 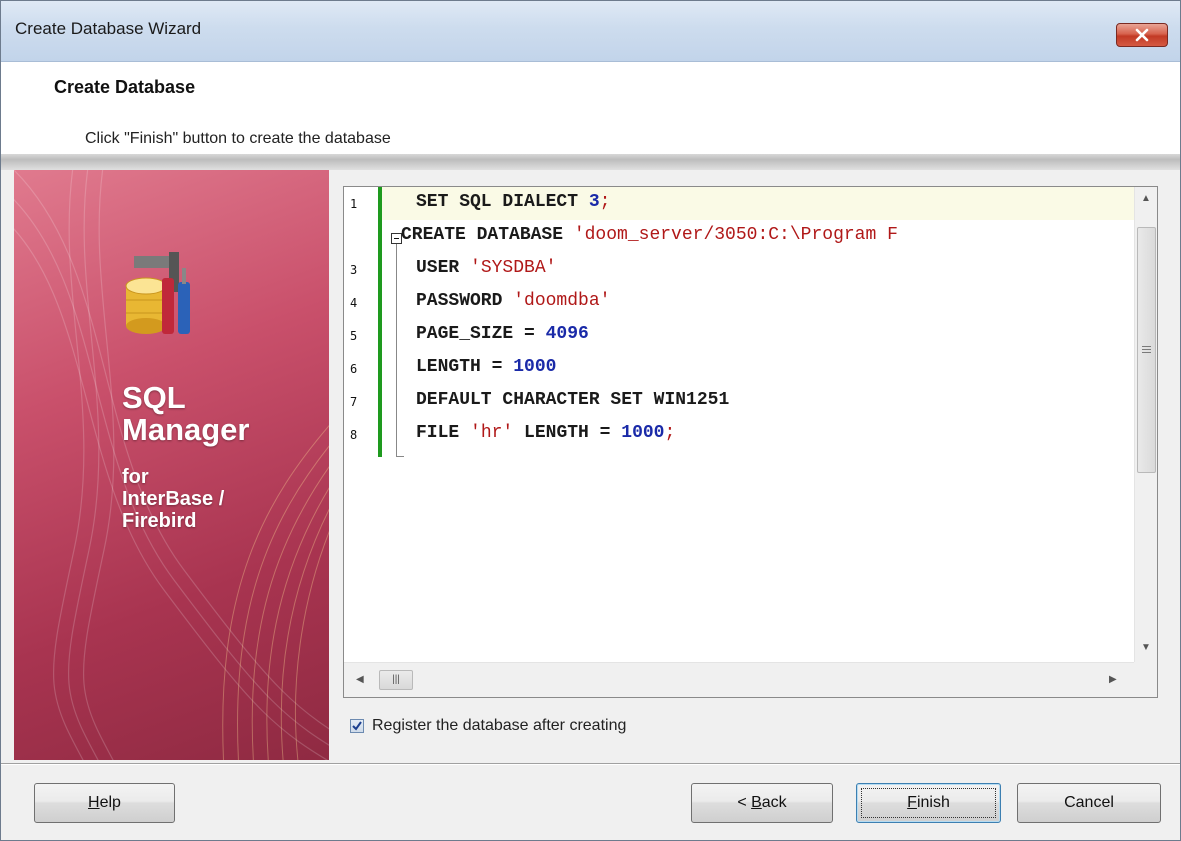 I want to click on banner-line-firebird: Firebird, so click(x=159, y=521).